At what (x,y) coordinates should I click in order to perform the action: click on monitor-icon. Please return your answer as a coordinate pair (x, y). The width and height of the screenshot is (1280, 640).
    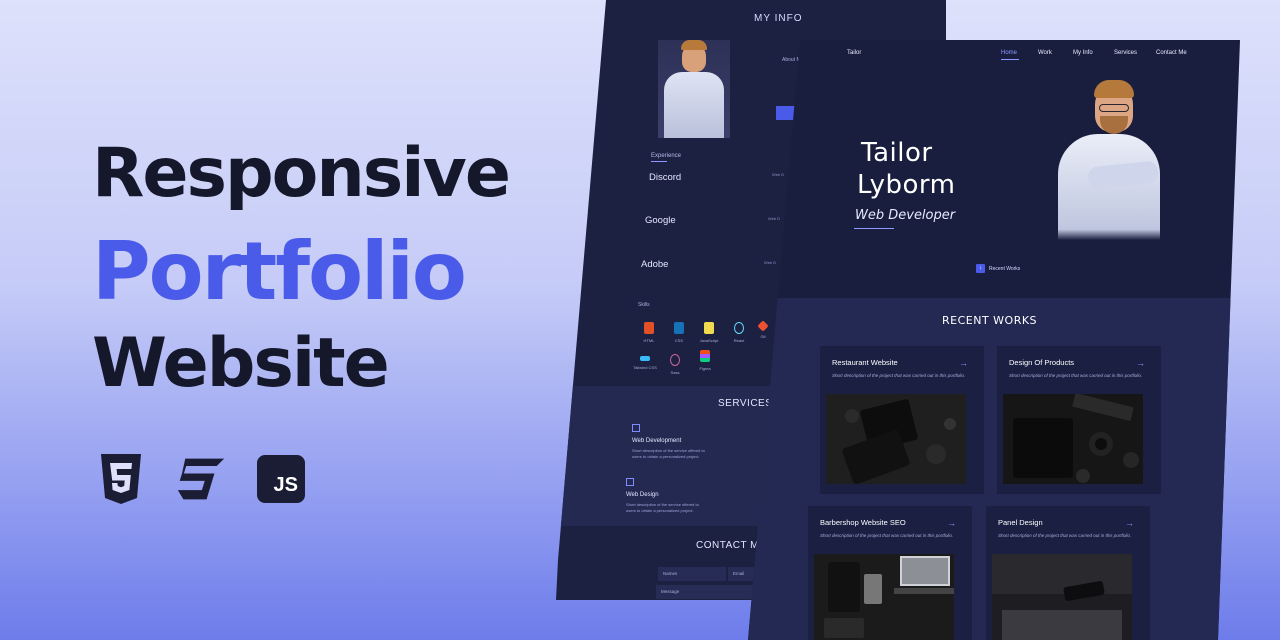
    Looking at the image, I should click on (636, 428).